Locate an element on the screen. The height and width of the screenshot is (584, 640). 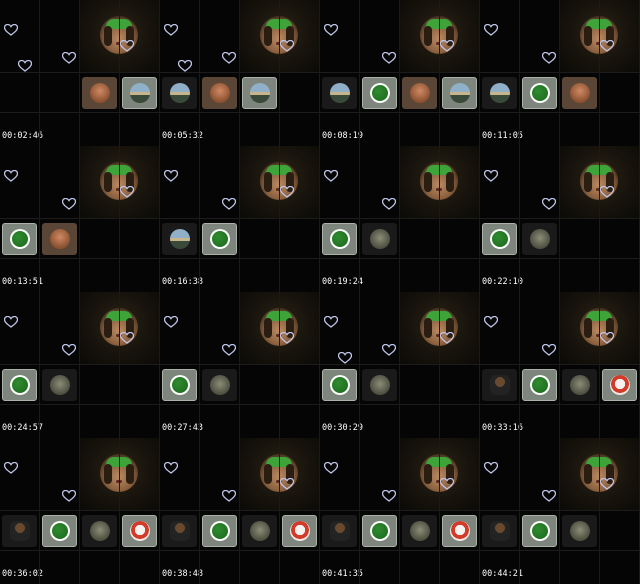
video-frame: 00:41:35 is located at coordinates (400, 511).